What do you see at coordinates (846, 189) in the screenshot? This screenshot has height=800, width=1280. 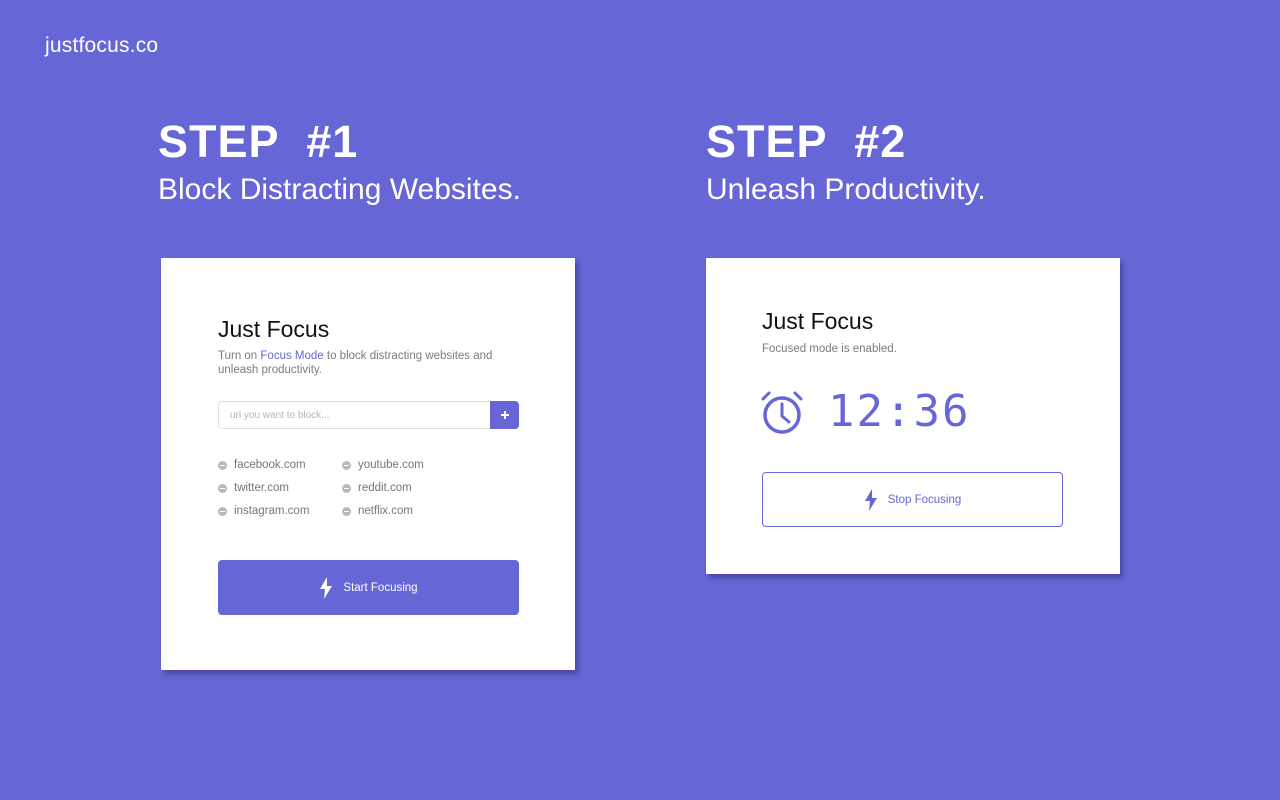 I see `step-2-subtitle: Unleash Productivity.` at bounding box center [846, 189].